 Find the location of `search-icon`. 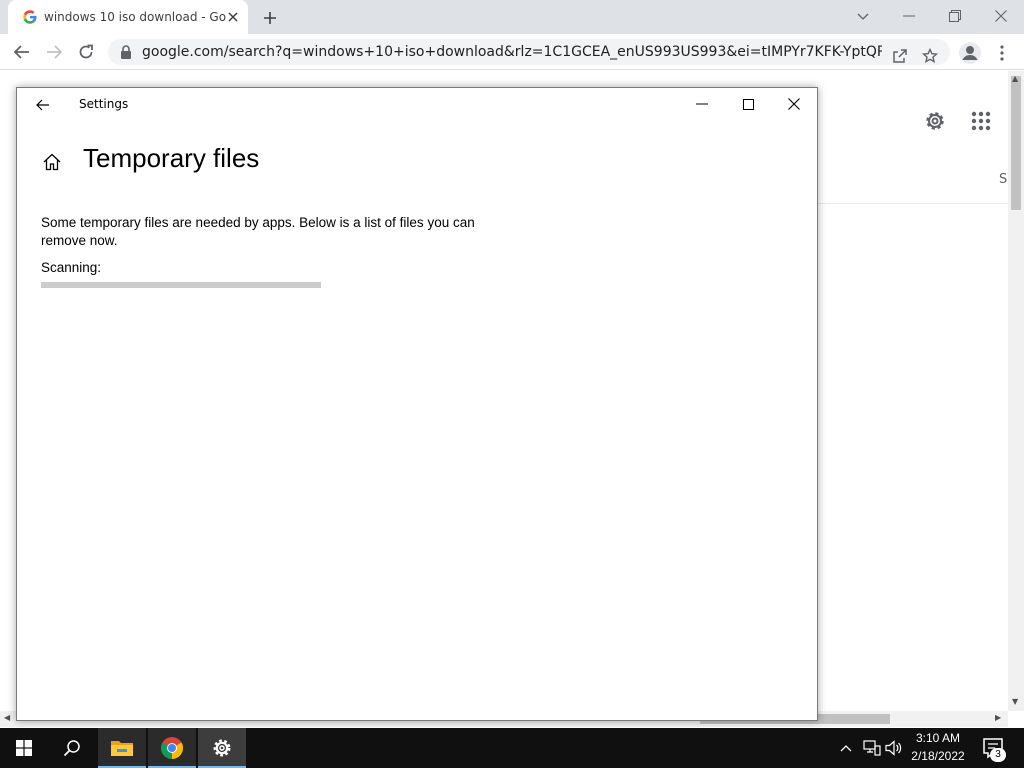

search-icon is located at coordinates (72, 748).